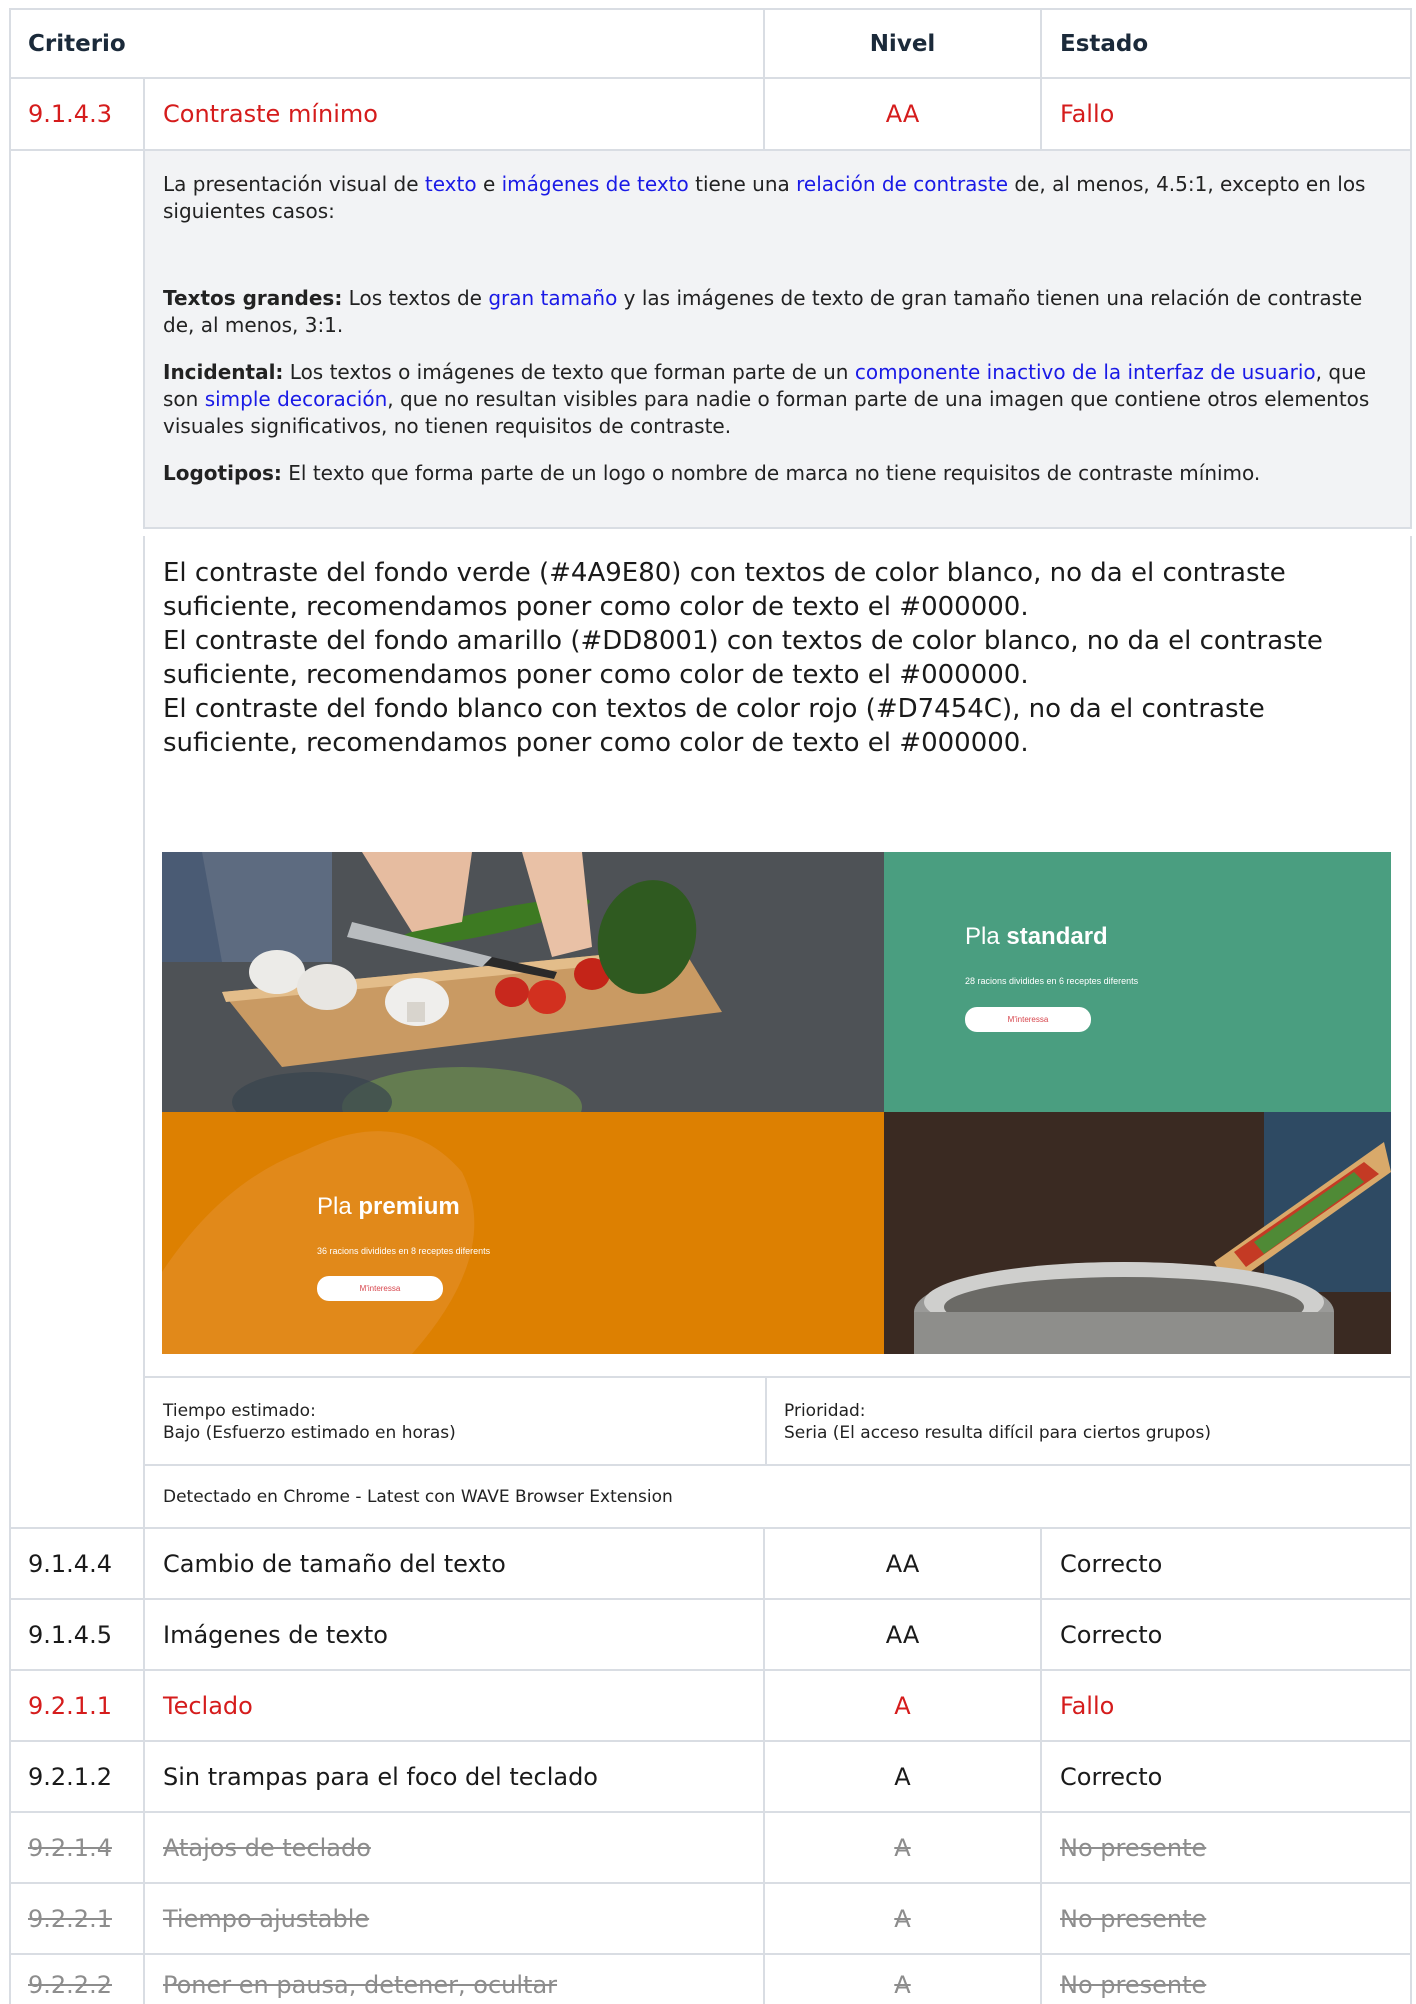 The image size is (1416, 2004). What do you see at coordinates (239, 1411) in the screenshot?
I see `estimated-time-label: Tiempo estimado:` at bounding box center [239, 1411].